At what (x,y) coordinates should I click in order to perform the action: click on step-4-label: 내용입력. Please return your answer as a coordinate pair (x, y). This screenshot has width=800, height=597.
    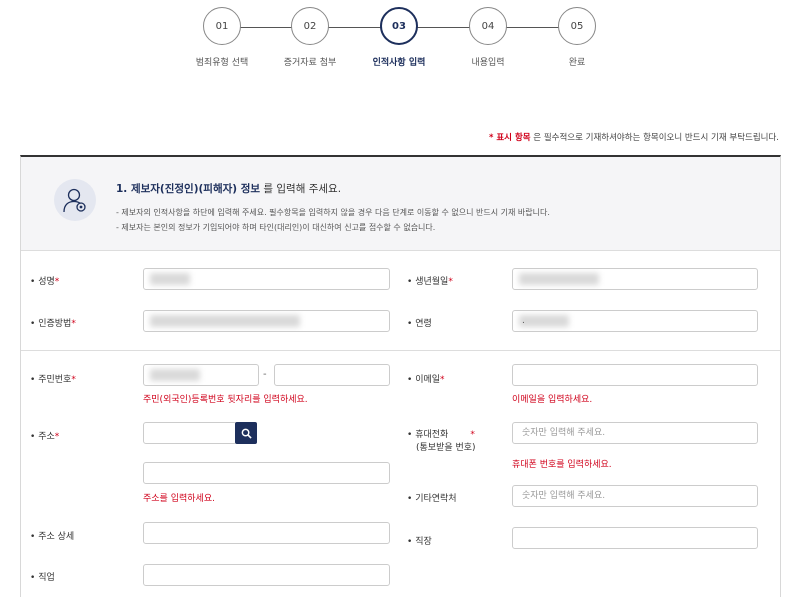
    Looking at the image, I should click on (488, 63).